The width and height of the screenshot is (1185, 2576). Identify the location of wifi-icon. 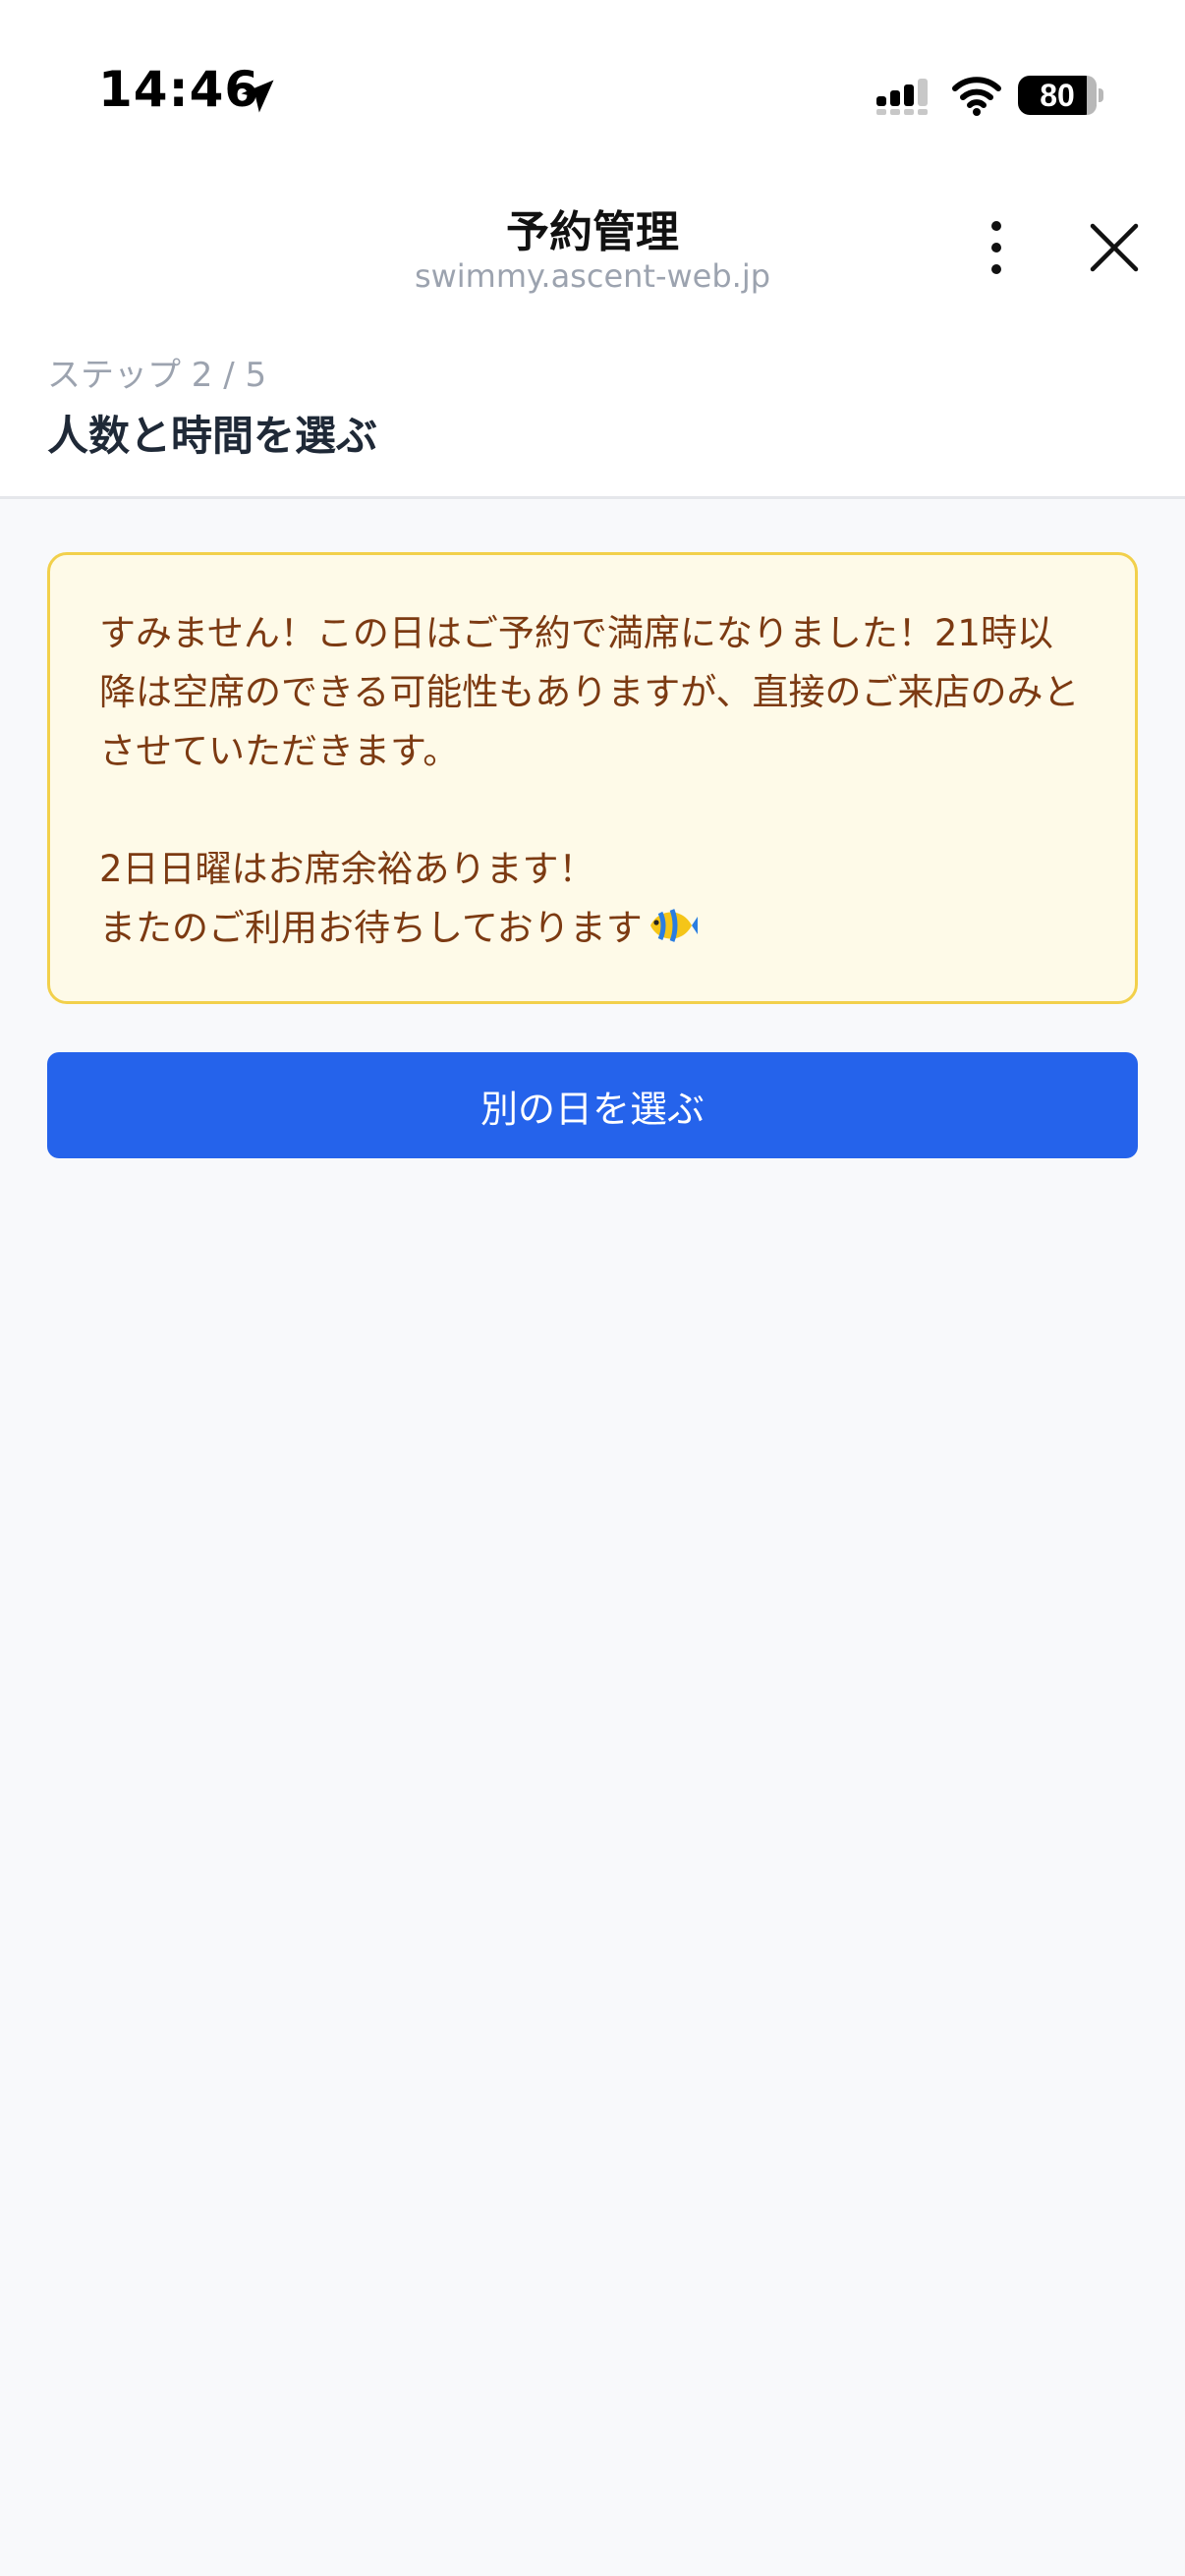
(977, 96).